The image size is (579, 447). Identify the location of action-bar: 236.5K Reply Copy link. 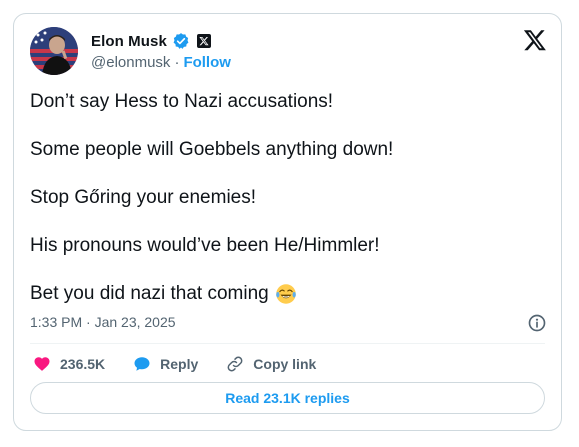
(188, 364).